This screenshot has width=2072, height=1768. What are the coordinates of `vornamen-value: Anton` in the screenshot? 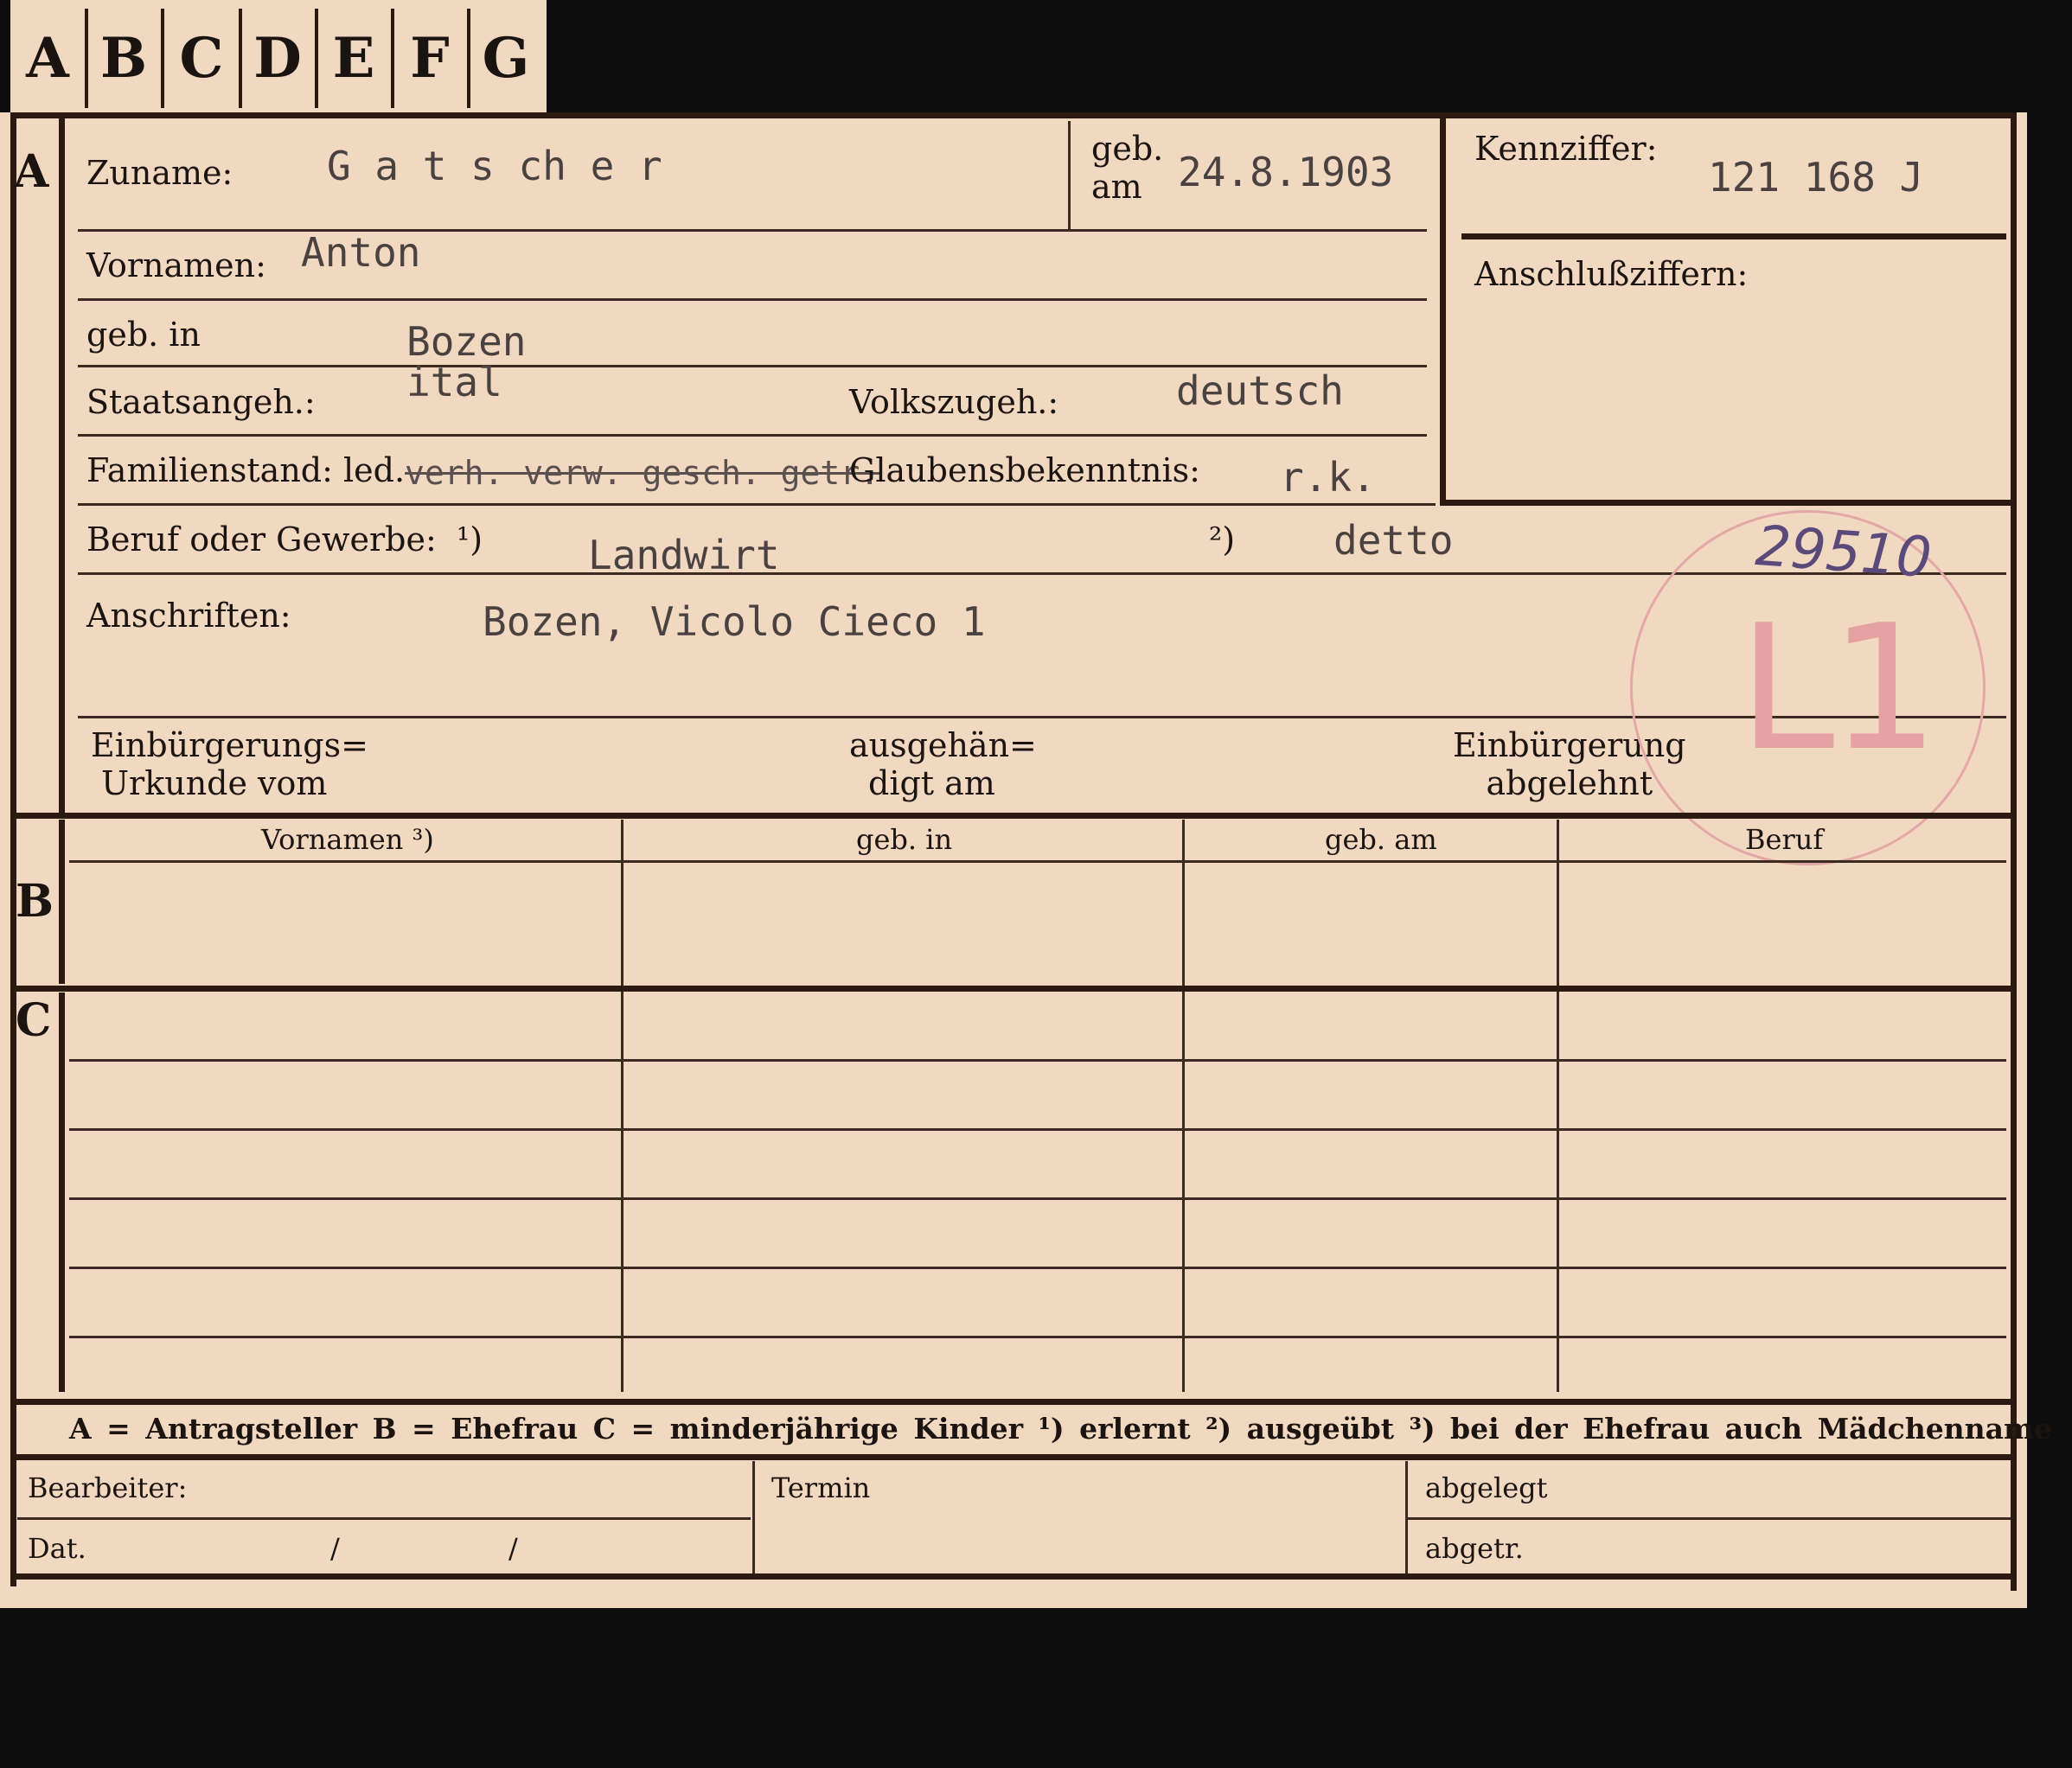 It's located at (361, 253).